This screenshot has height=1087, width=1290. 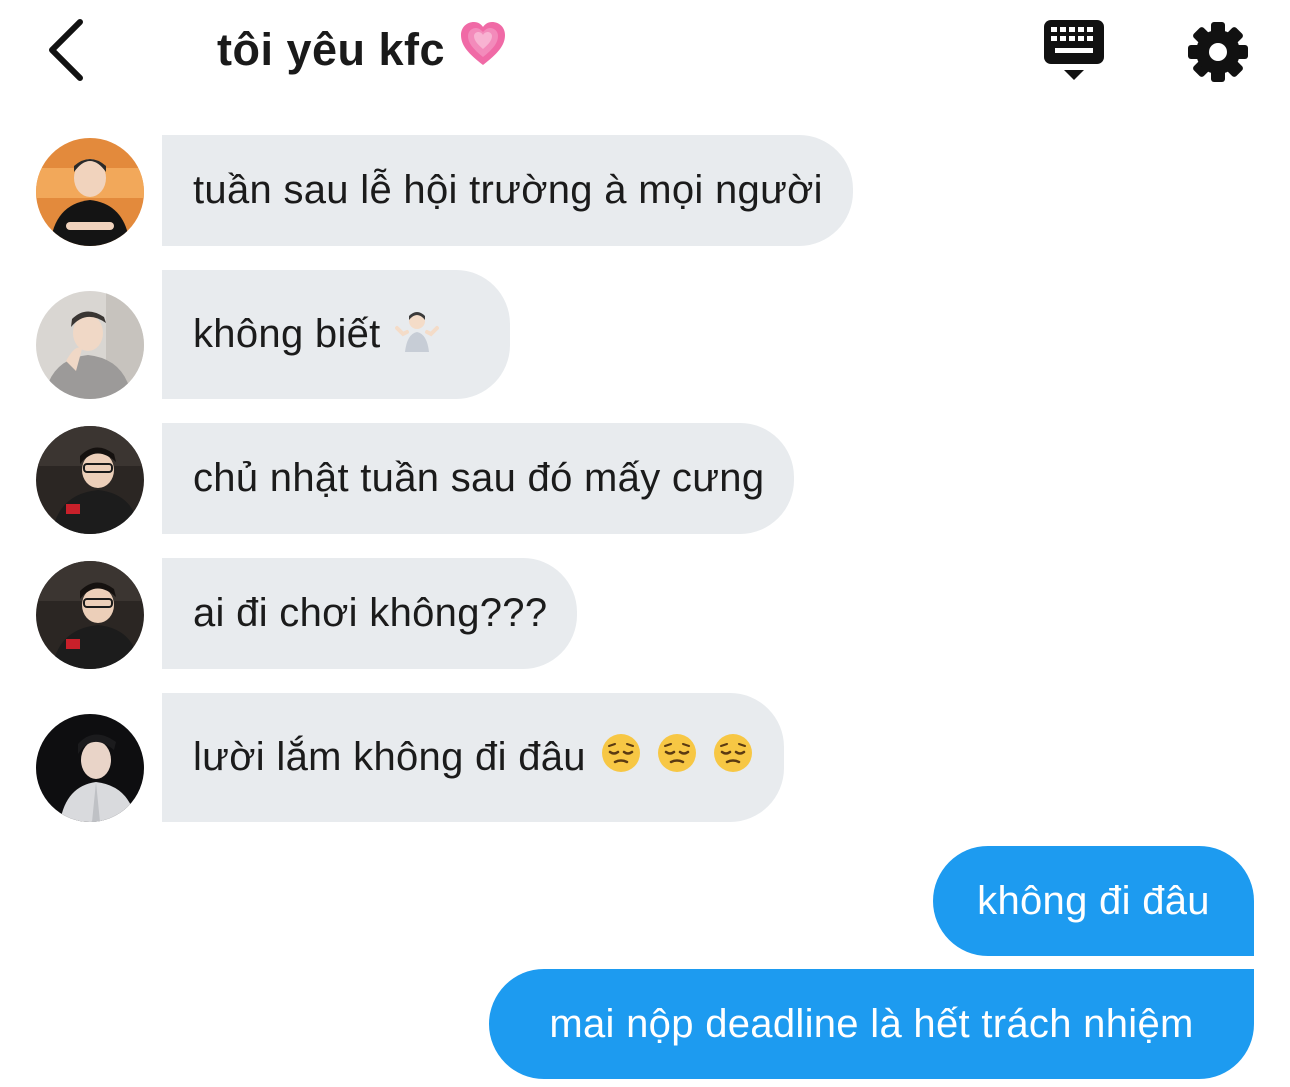 I want to click on message-bubble-outgoing: mai nộp deadline là hết trách nhiệm, so click(x=871, y=1024).